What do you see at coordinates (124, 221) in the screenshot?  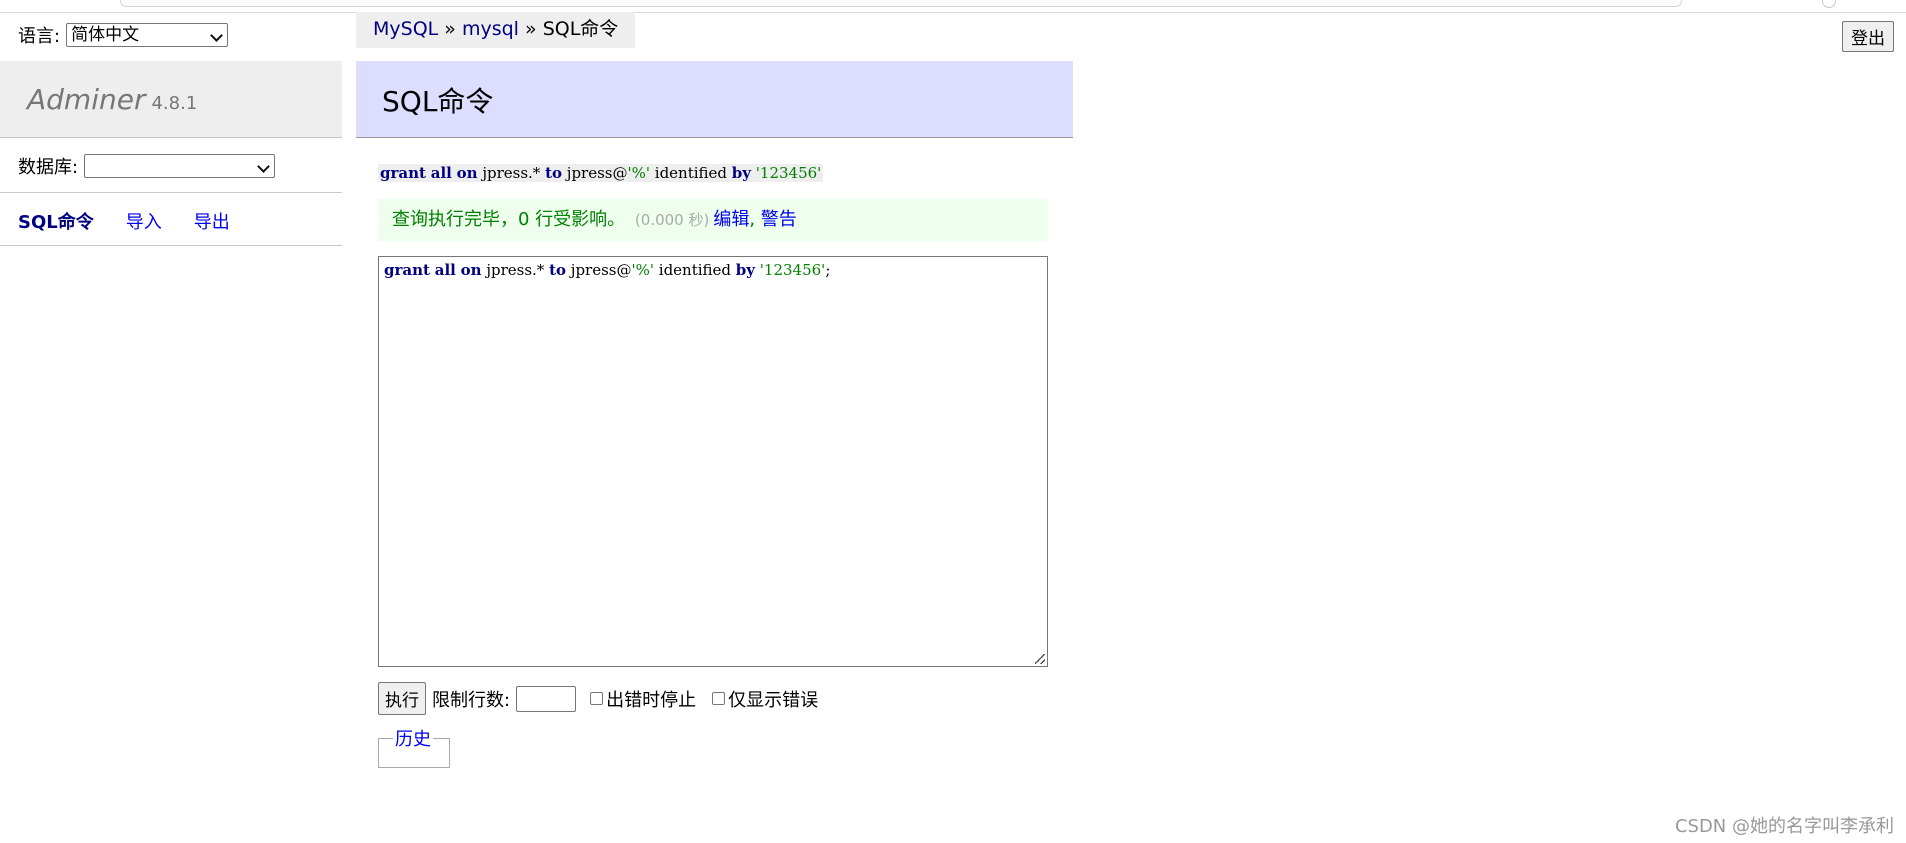 I see `sidebar-links: SQL命令 导入 导出` at bounding box center [124, 221].